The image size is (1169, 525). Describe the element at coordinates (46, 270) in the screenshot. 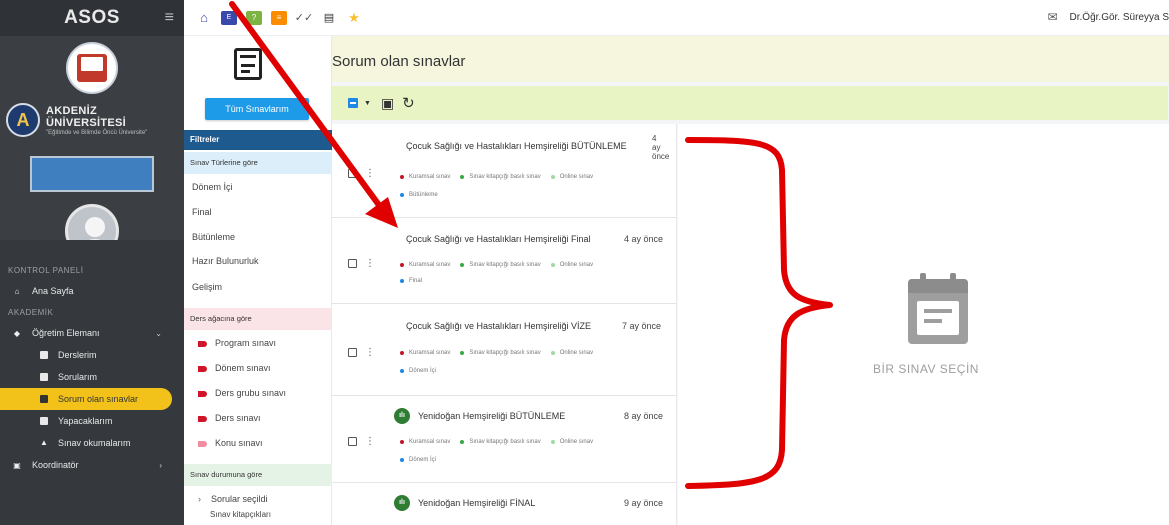

I see `section-control-panel: KONTROL PANELİ` at that location.